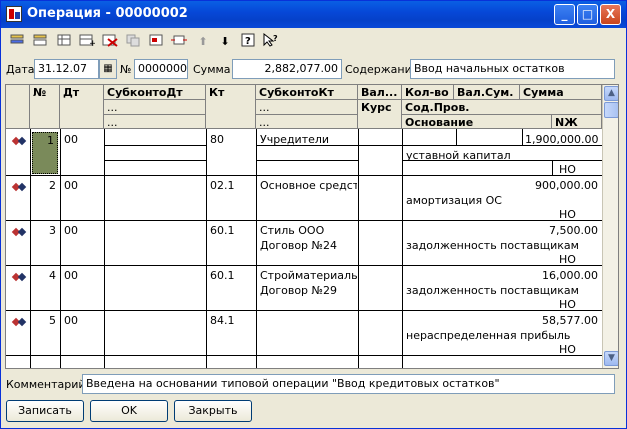 The height and width of the screenshot is (429, 627). What do you see at coordinates (213, 411) in the screenshot?
I see `close-button: Закрыть` at bounding box center [213, 411].